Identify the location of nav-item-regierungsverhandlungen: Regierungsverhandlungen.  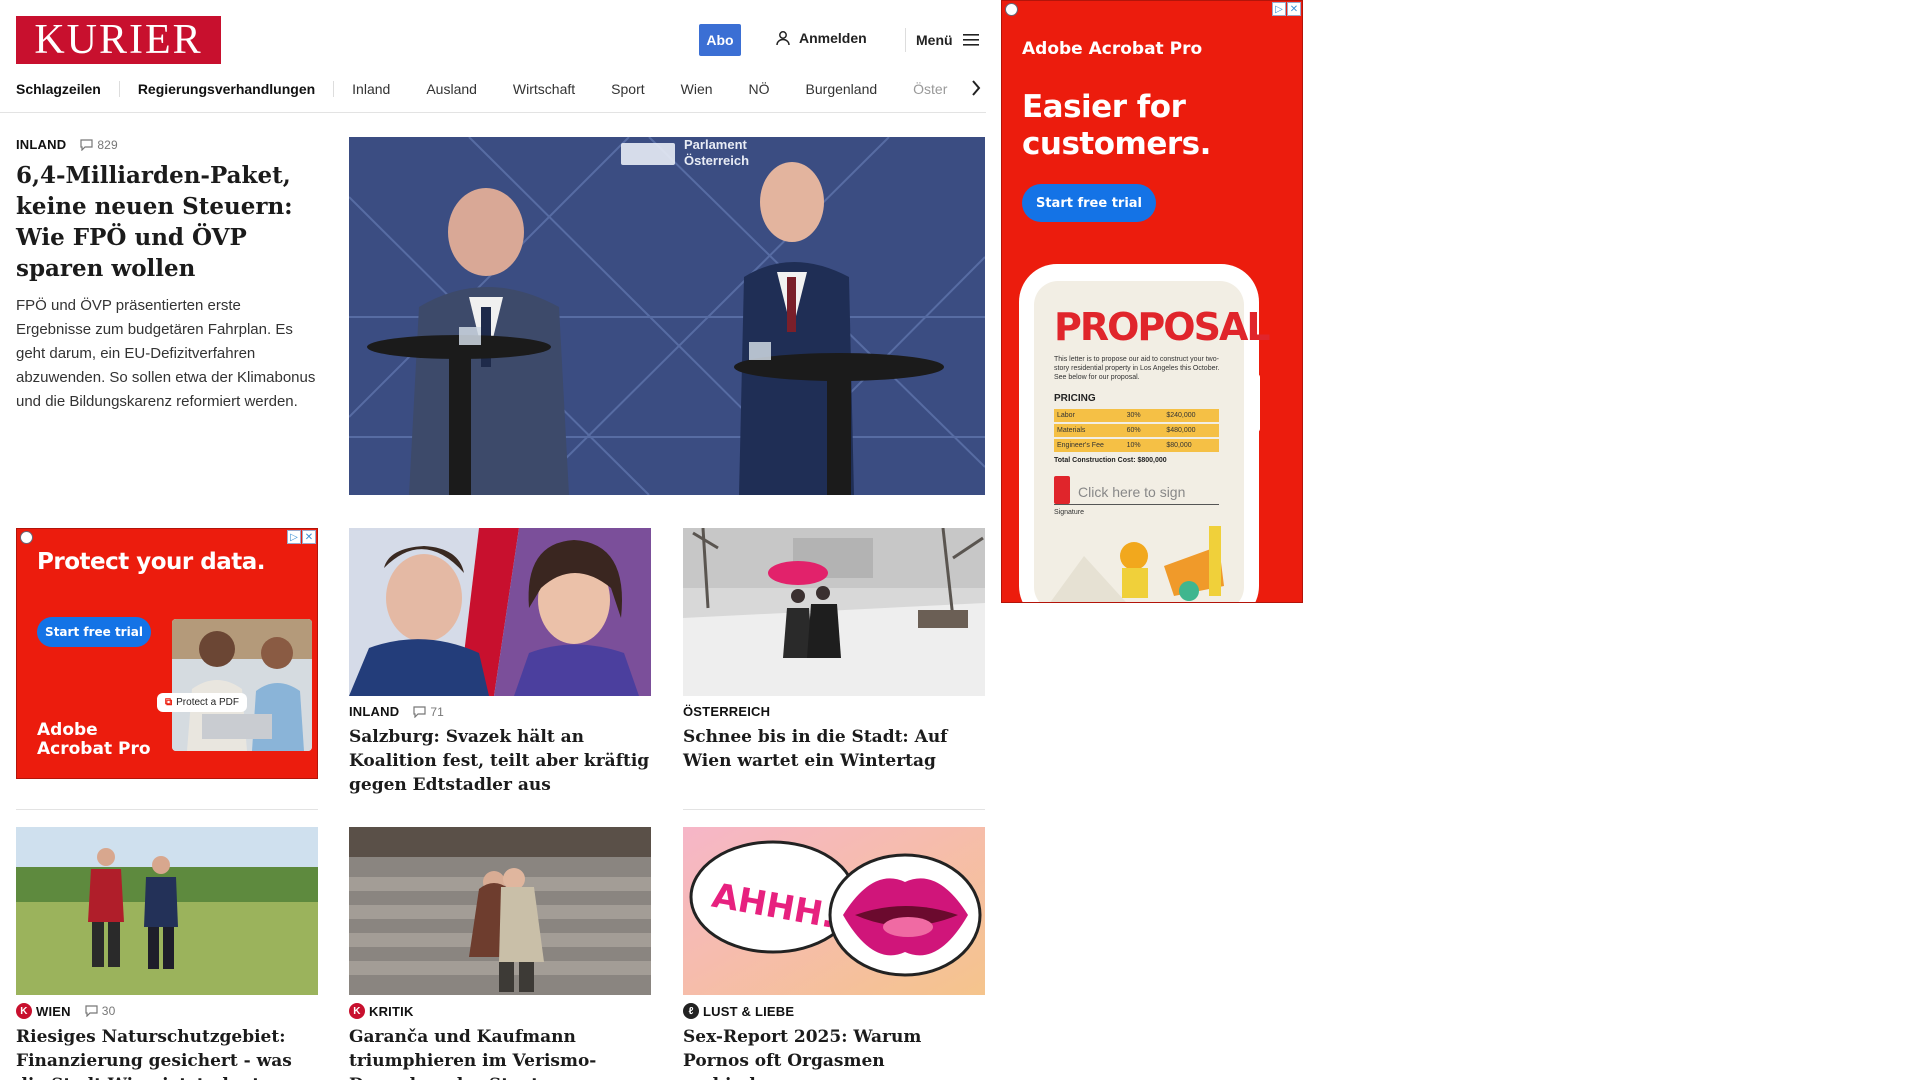
(227, 89).